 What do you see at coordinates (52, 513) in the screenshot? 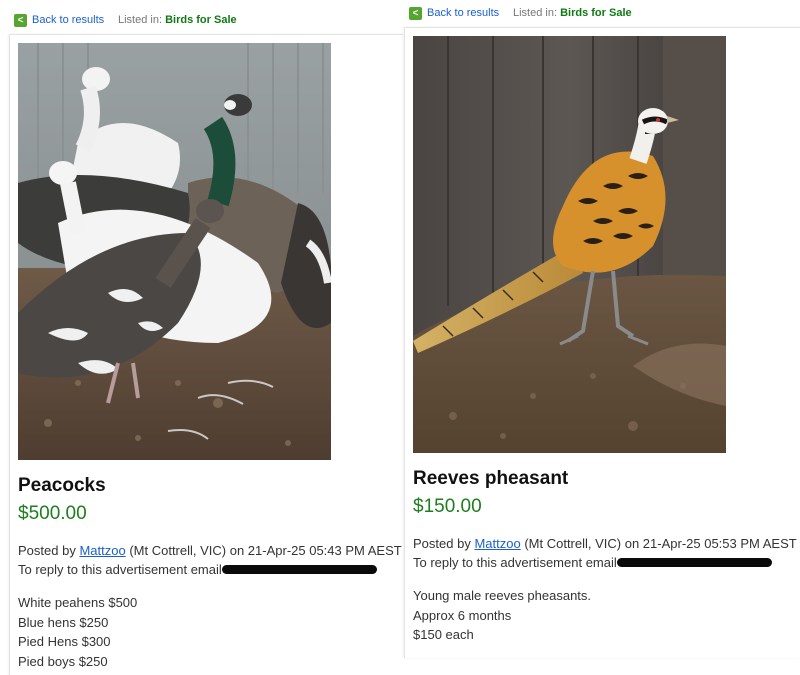
I see `listing-price: $500.00` at bounding box center [52, 513].